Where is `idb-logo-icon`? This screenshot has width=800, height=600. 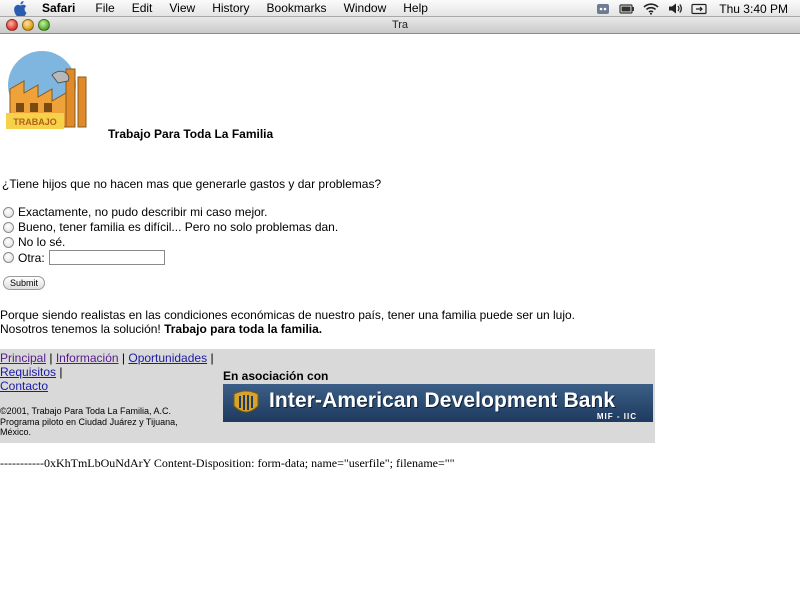 idb-logo-icon is located at coordinates (246, 401).